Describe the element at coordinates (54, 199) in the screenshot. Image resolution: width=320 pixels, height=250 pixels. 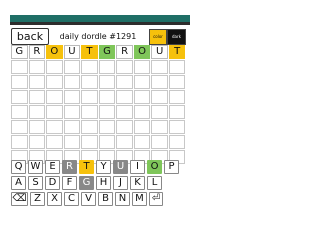
I see `key-x: X` at that location.